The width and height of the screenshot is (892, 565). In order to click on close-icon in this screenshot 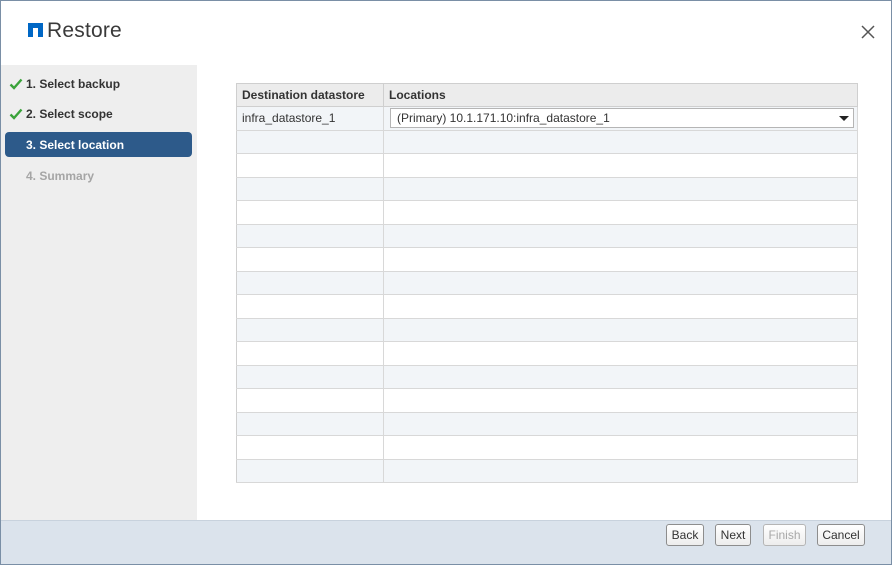, I will do `click(868, 32)`.